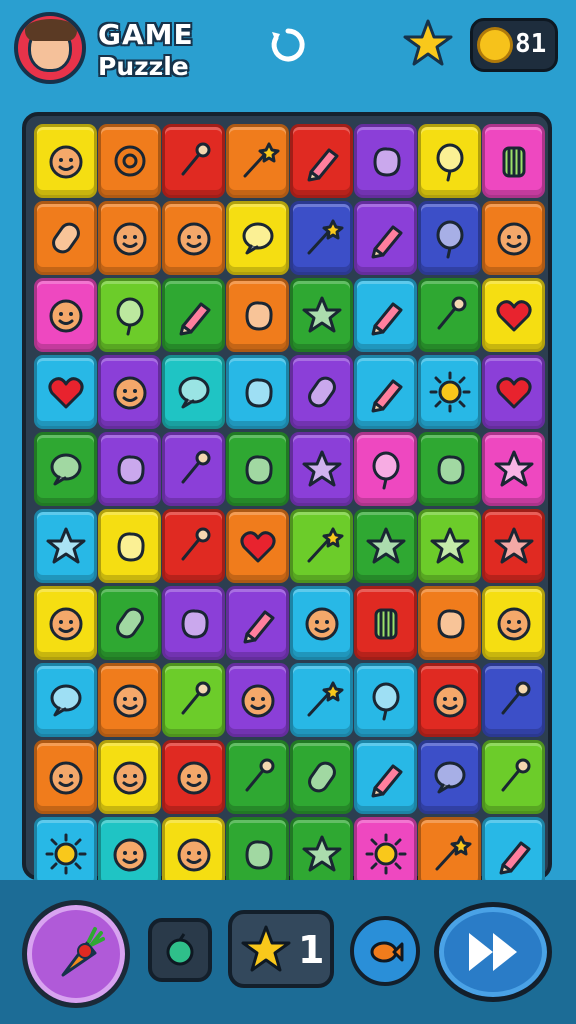  I want to click on booster-button, so click(76, 954).